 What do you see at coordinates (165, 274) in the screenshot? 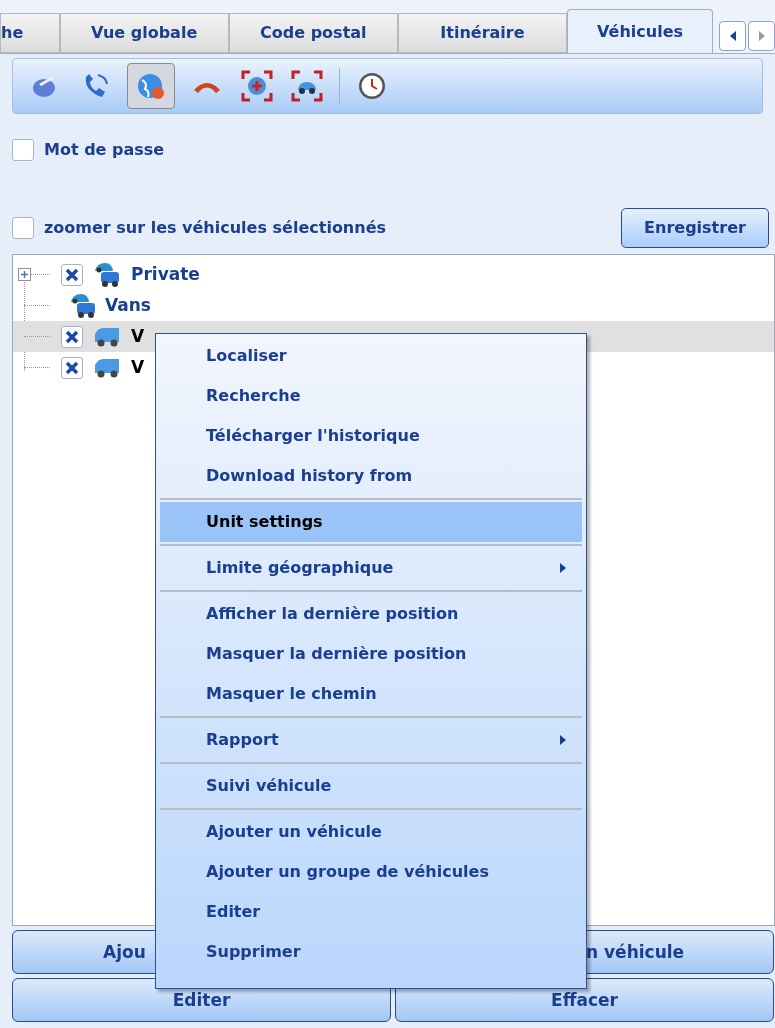
I see `tree-label: Private` at bounding box center [165, 274].